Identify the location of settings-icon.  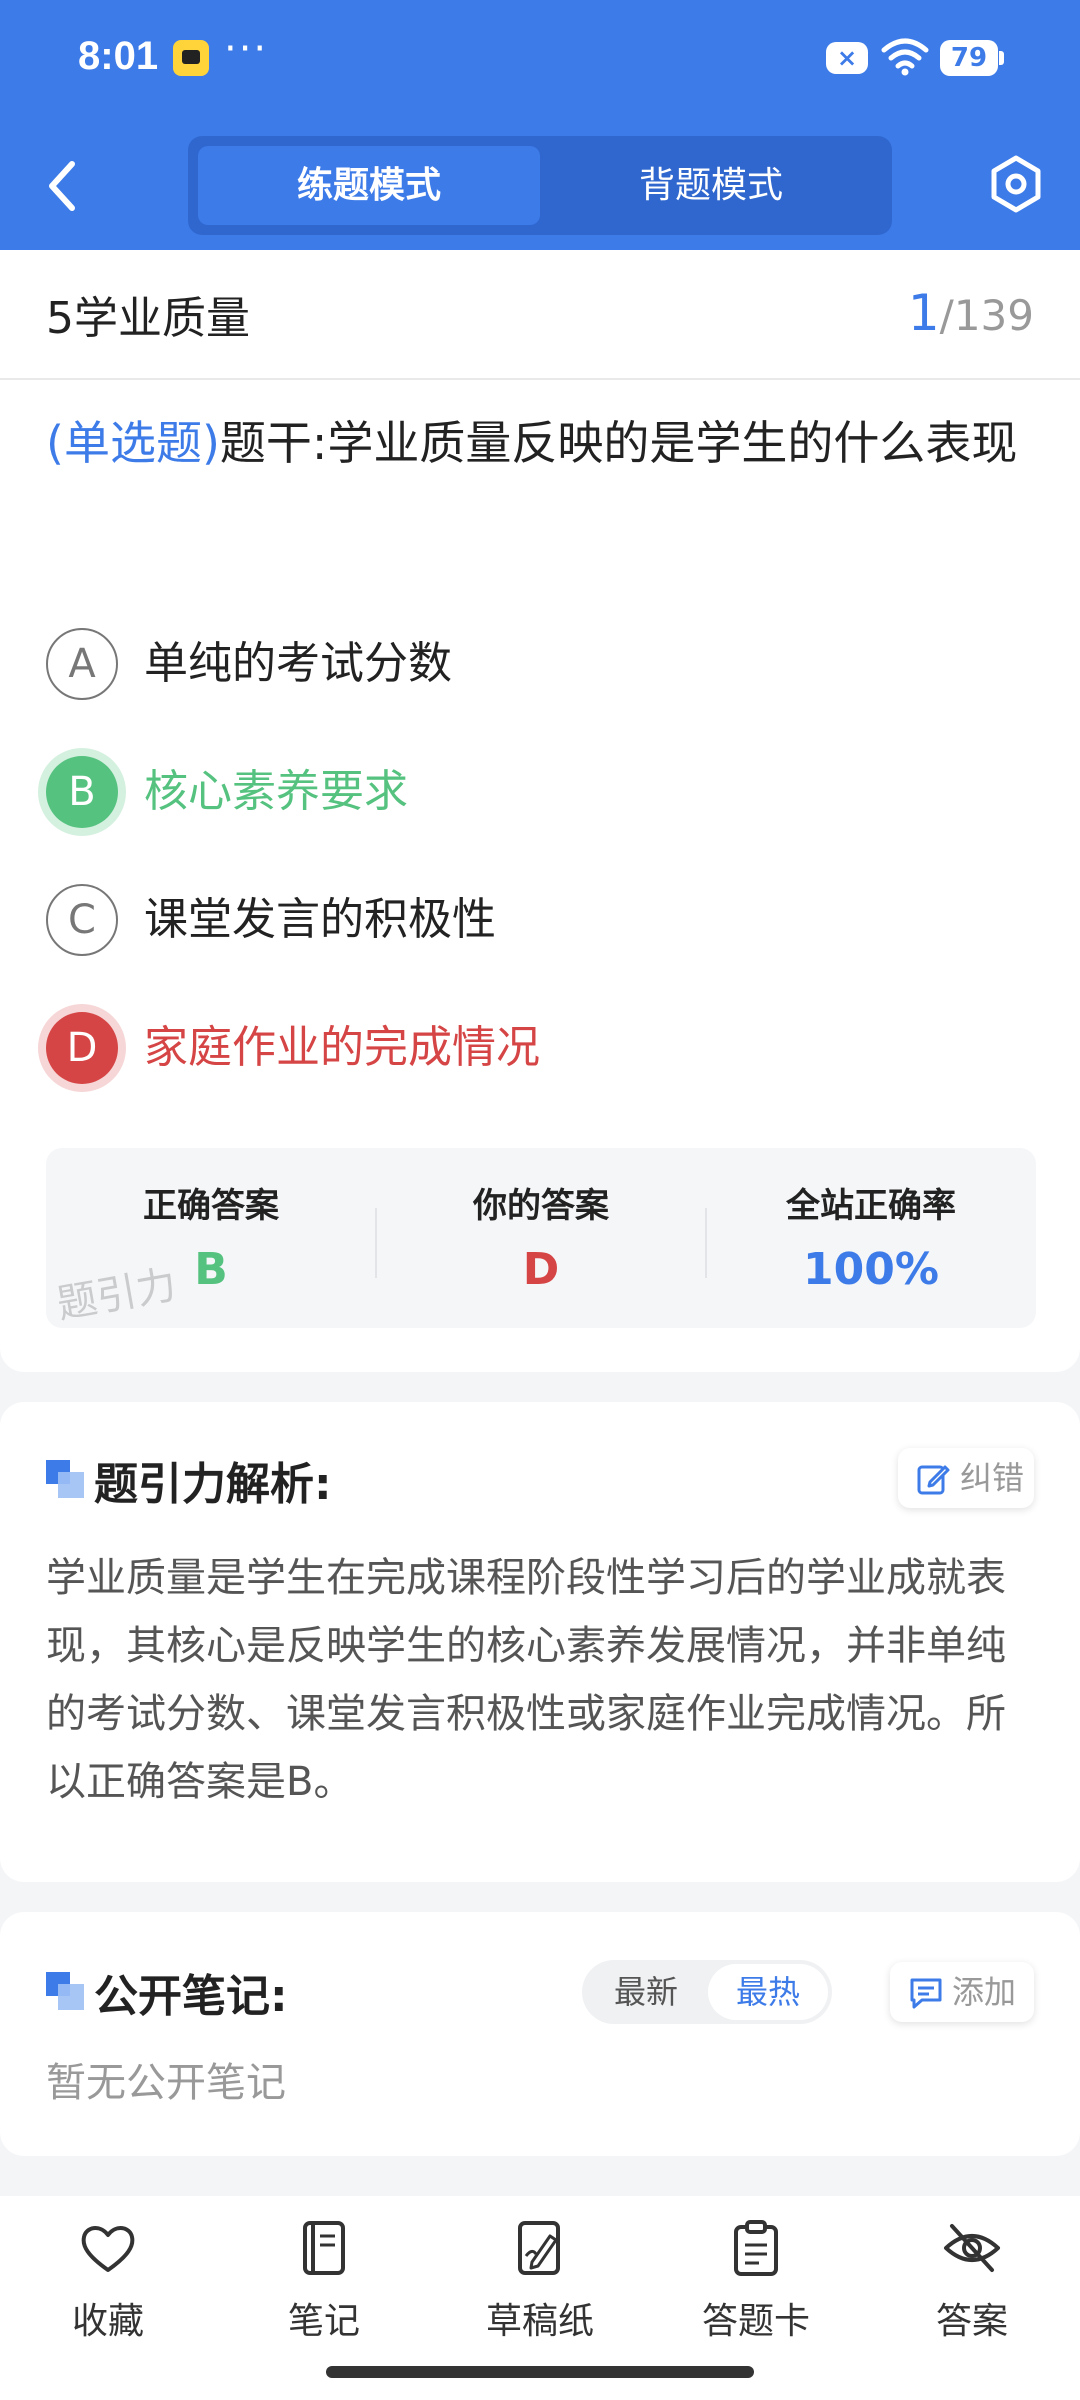
(1016, 184).